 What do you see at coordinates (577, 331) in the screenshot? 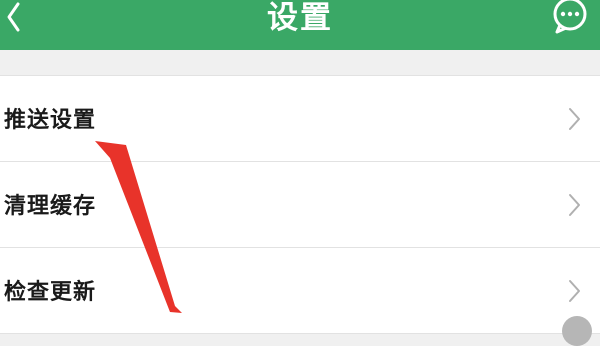
I see `floating-bubble` at bounding box center [577, 331].